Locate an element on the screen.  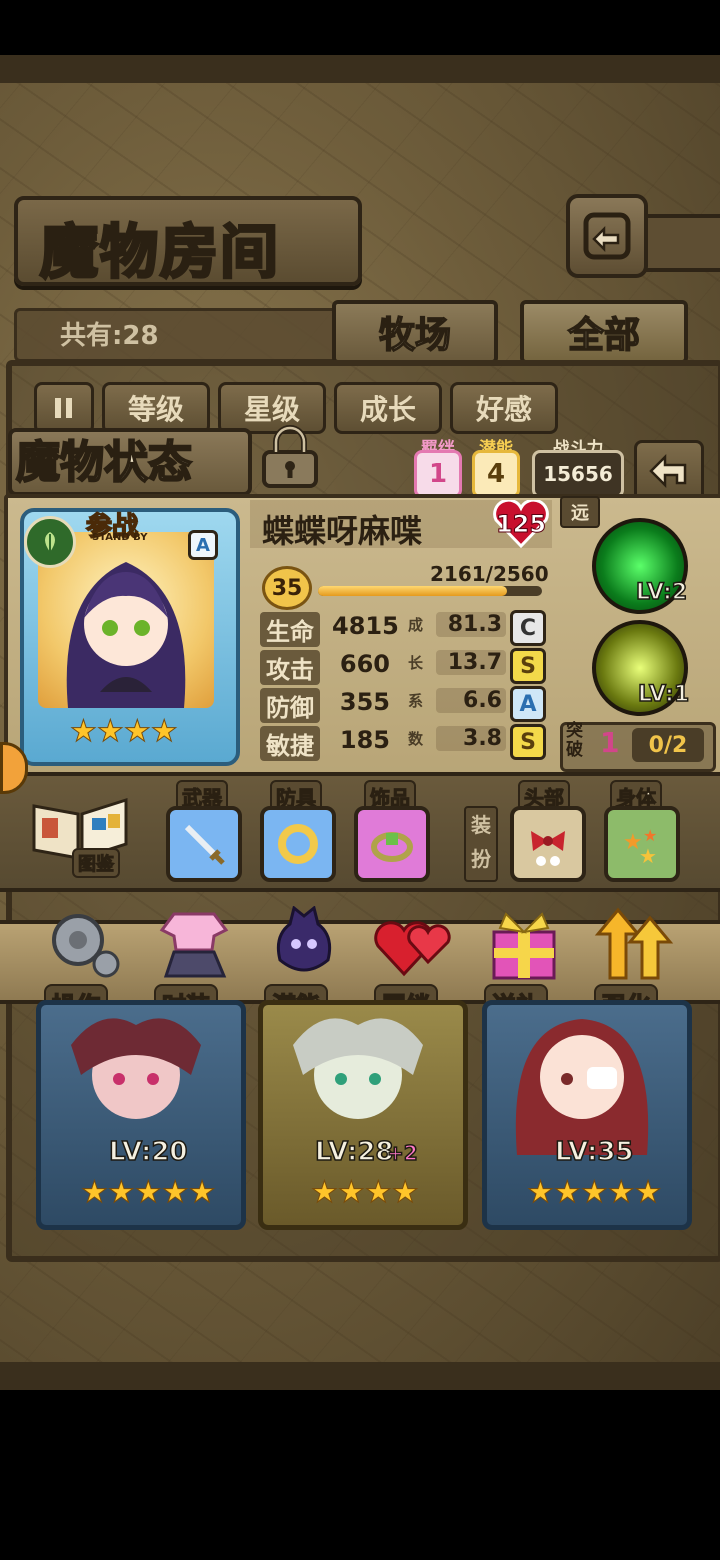
breakthrough-label: 突破 is located at coordinates (574, 741).